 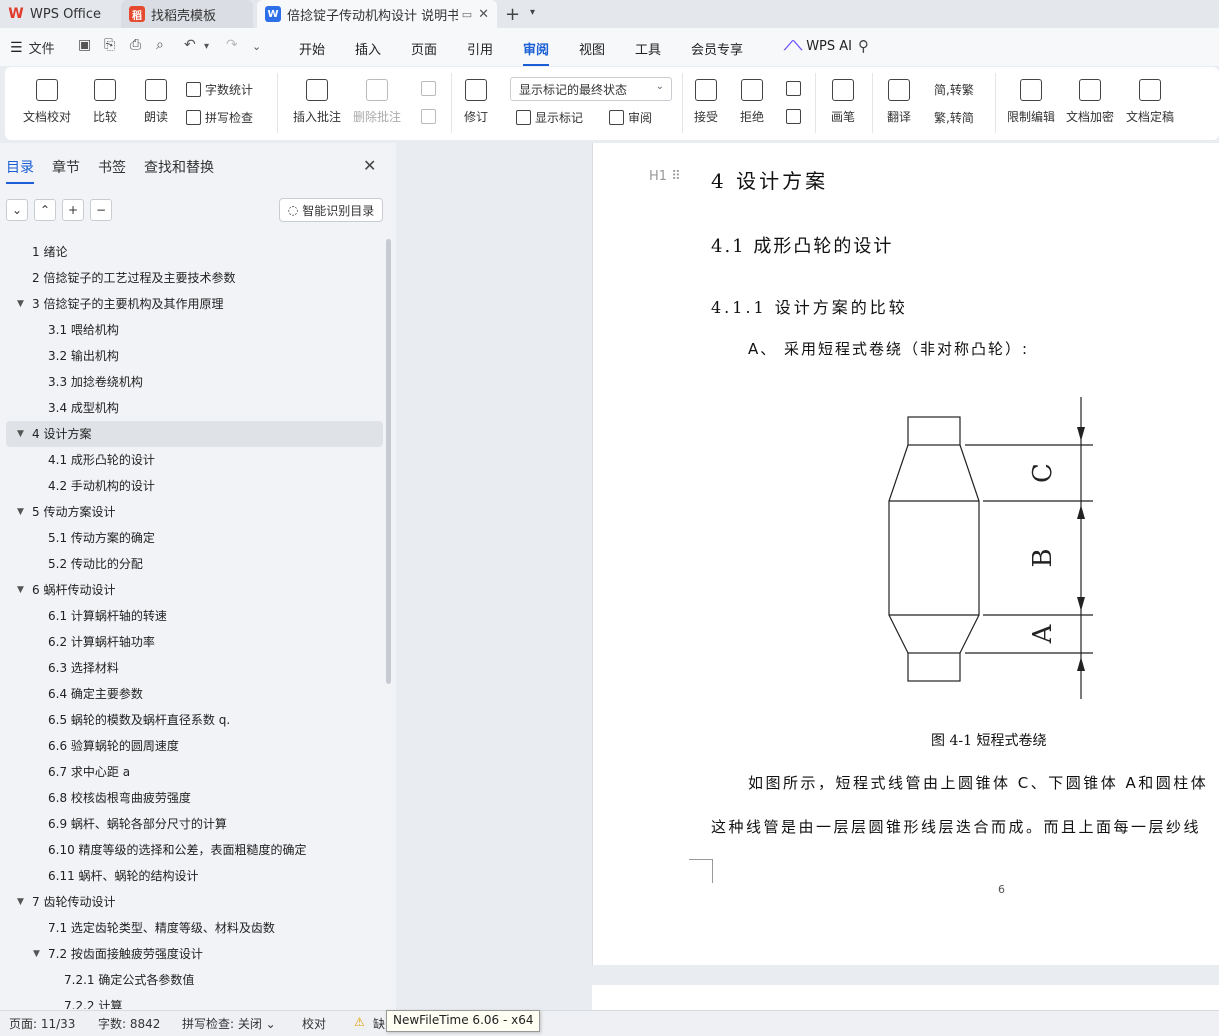 I want to click on toc-item: 7.1 选定齿轮类型、精度等级、材料及齿数, so click(x=194, y=928).